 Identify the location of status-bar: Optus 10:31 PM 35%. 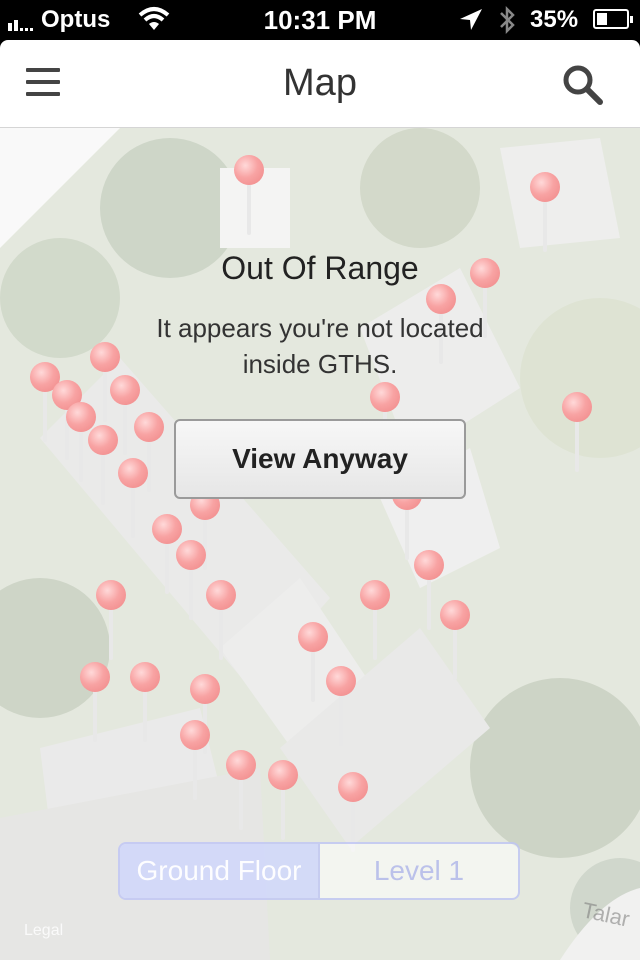
(320, 20).